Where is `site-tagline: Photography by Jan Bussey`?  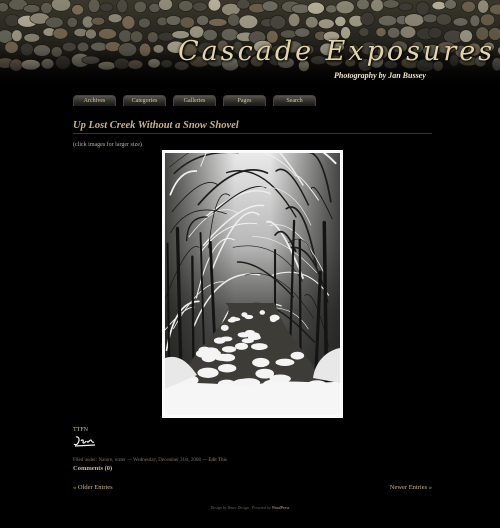 site-tagline: Photography by Jan Bussey is located at coordinates (380, 75).